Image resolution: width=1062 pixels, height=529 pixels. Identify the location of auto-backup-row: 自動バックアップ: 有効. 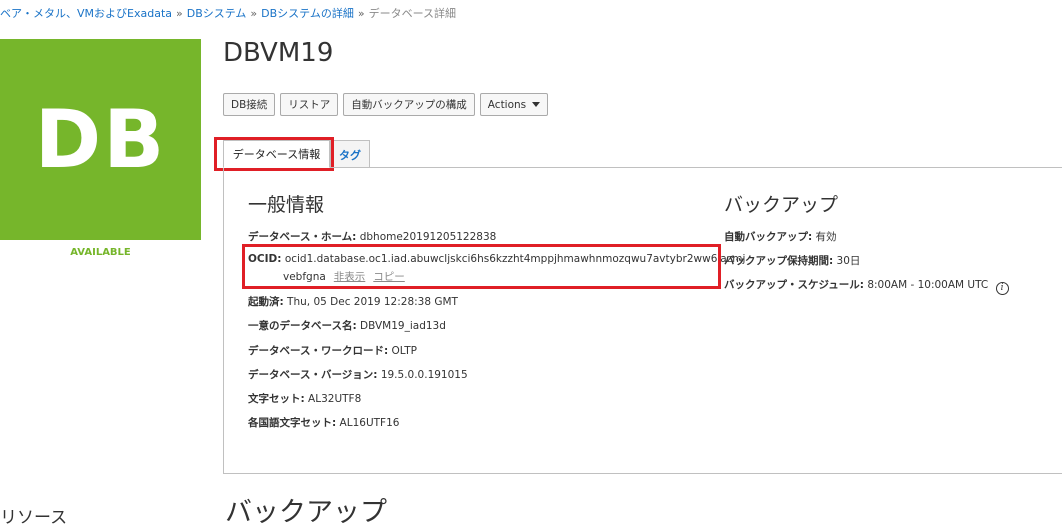
(780, 236).